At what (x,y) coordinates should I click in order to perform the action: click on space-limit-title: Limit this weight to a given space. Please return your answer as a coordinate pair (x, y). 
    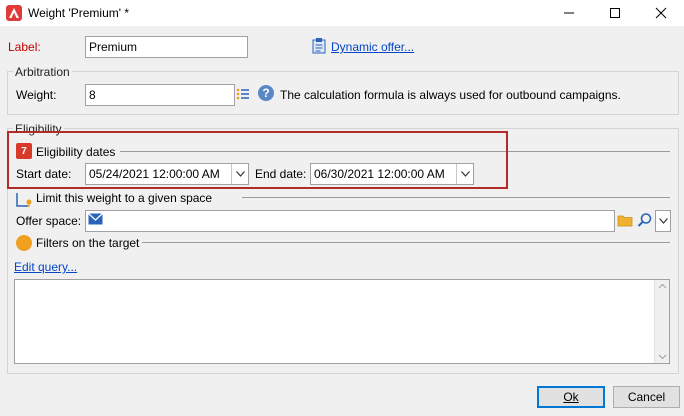
    Looking at the image, I should click on (124, 198).